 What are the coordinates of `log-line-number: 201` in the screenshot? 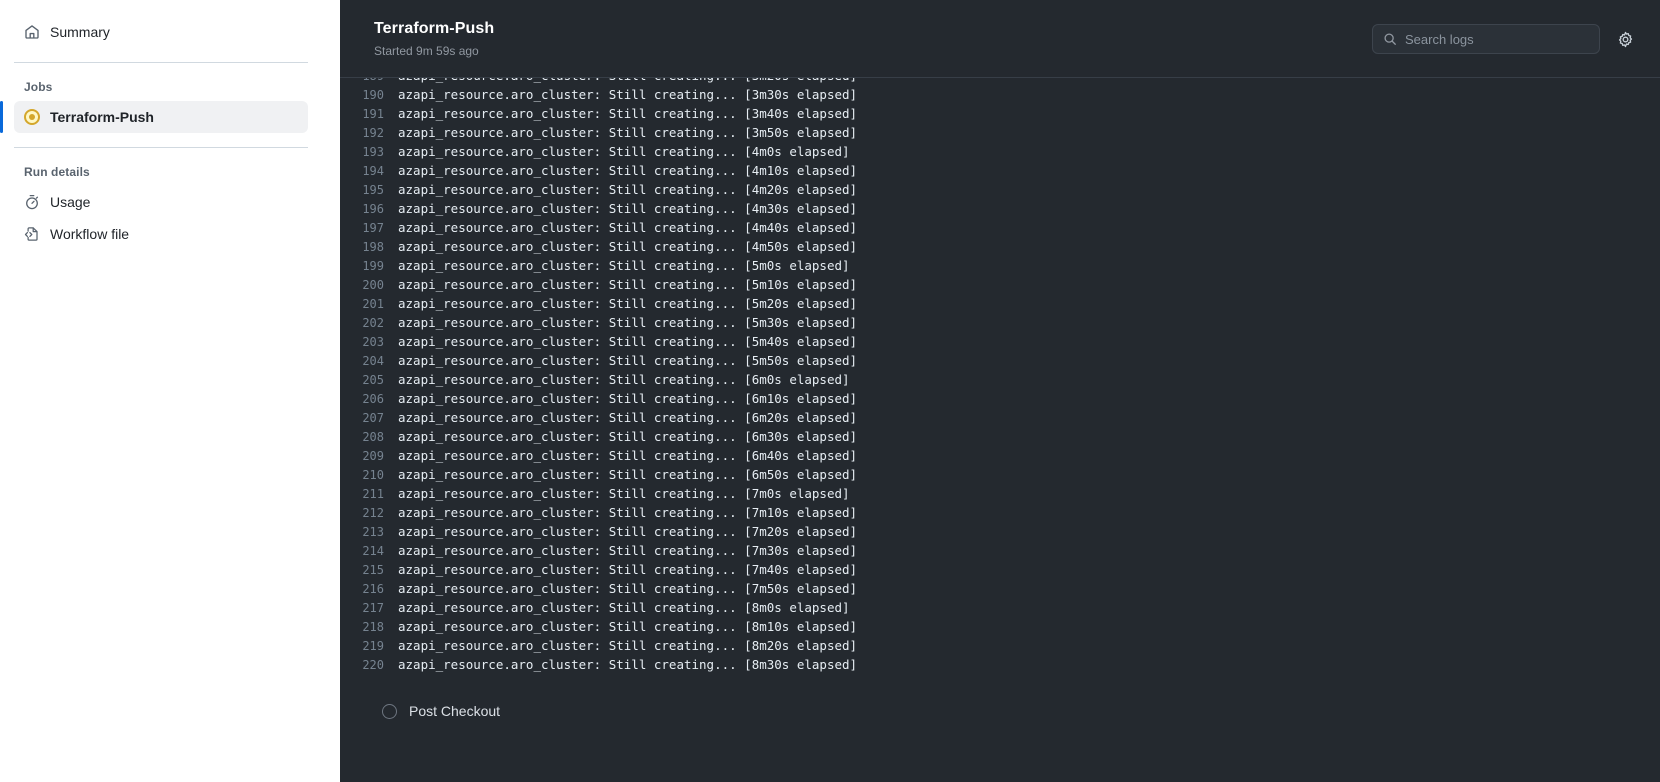 It's located at (373, 304).